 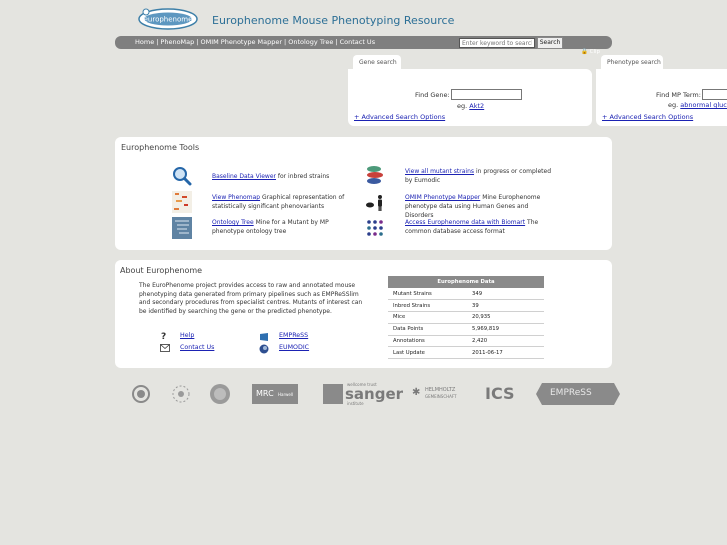 What do you see at coordinates (165, 349) in the screenshot?
I see `envelope-icon` at bounding box center [165, 349].